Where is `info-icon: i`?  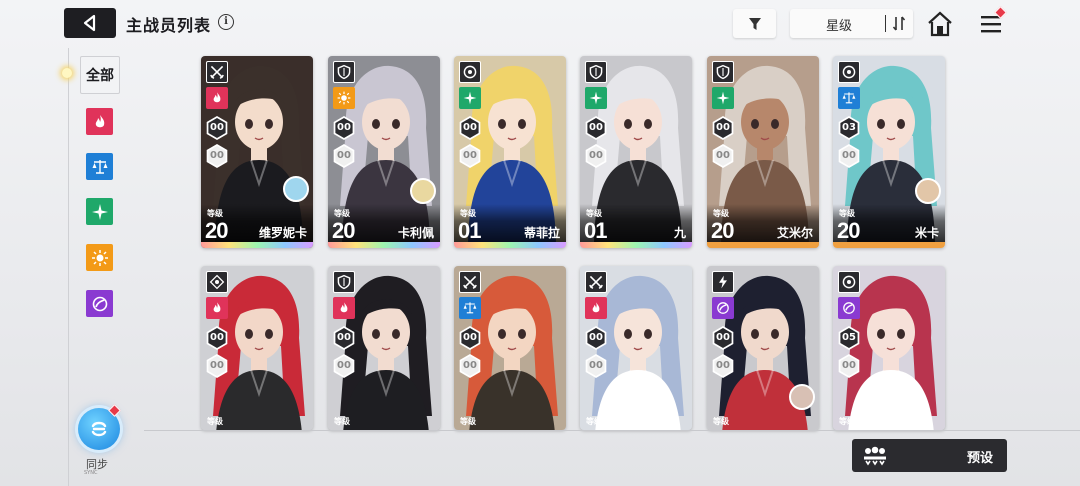
info-icon: i is located at coordinates (226, 22).